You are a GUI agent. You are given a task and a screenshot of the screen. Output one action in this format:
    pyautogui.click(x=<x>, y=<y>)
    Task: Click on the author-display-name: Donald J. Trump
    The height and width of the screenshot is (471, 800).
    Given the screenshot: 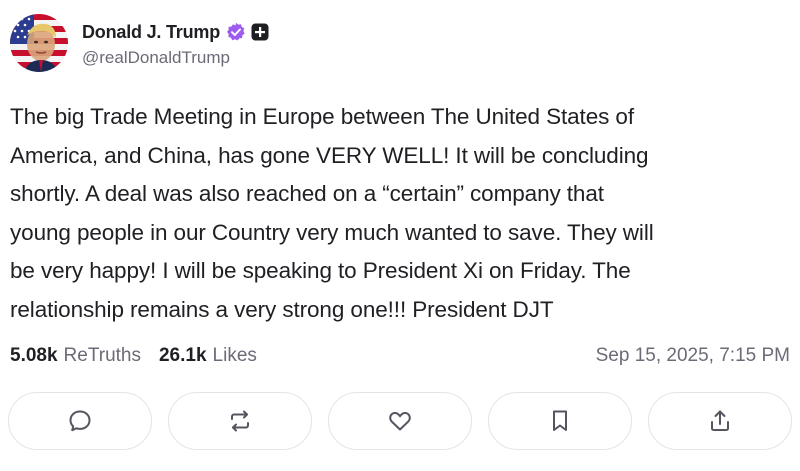 What is the action you would take?
    pyautogui.click(x=151, y=32)
    